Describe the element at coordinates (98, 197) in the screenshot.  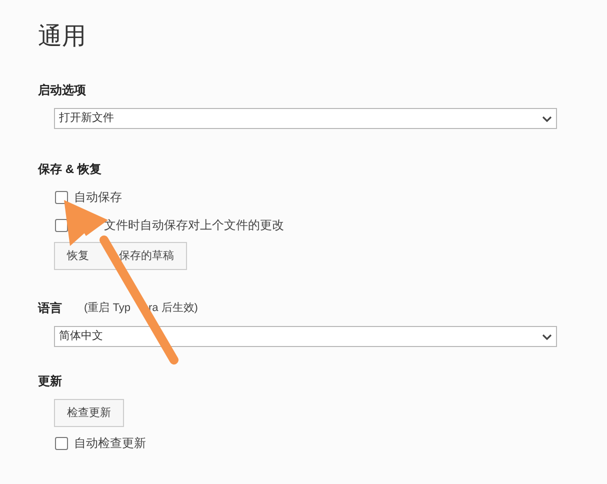
I see `checkbox-label: 自动保存` at that location.